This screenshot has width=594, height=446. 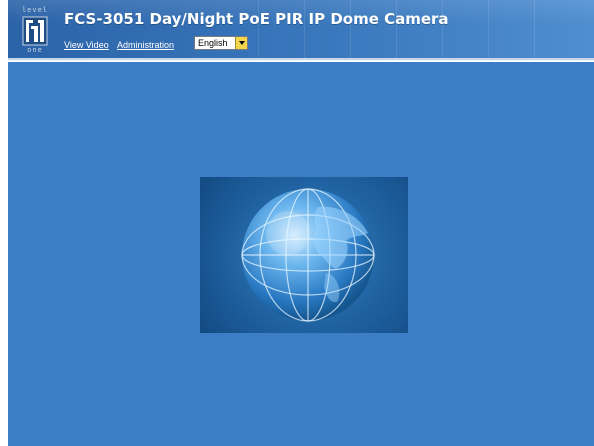 What do you see at coordinates (35, 50) in the screenshot?
I see `logo-bottom-text: one` at bounding box center [35, 50].